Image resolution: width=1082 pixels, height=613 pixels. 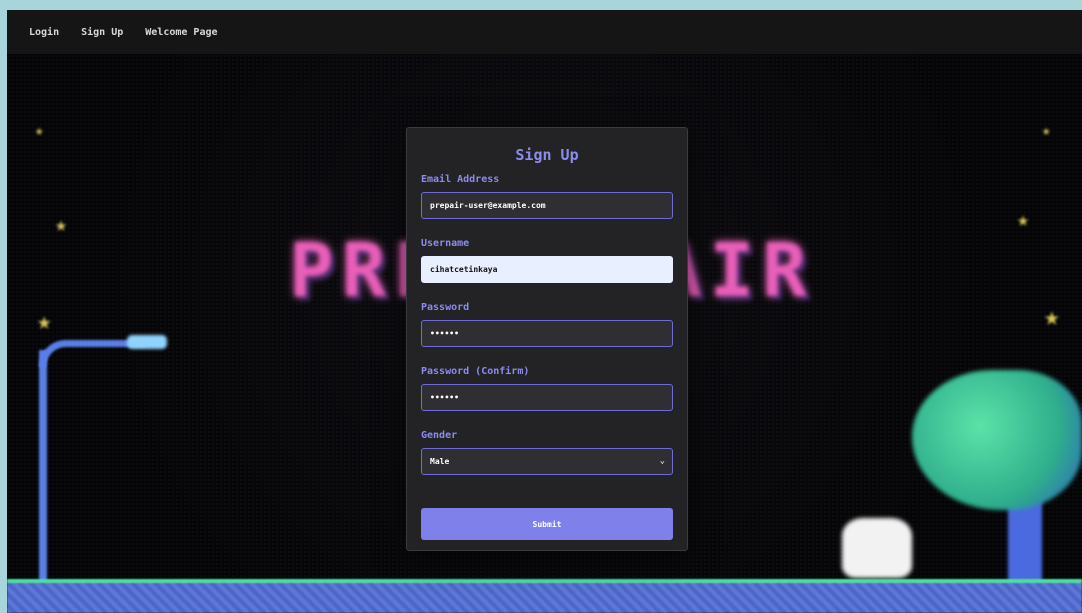 I want to click on username-label: Username, so click(x=445, y=243).